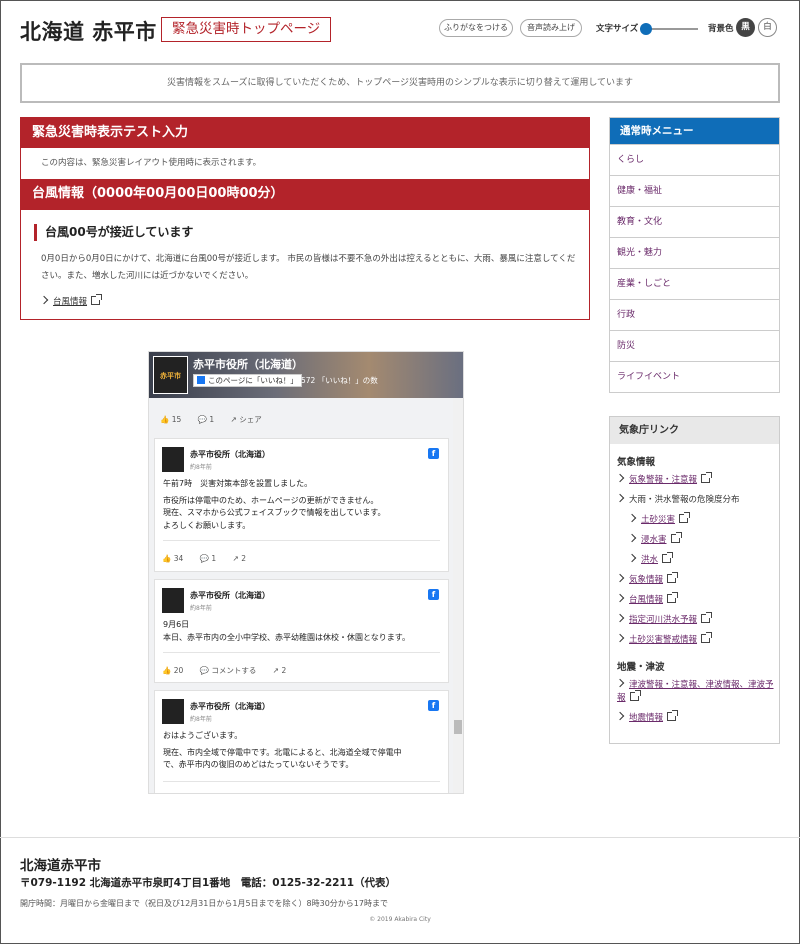 This screenshot has height=944, width=800. I want to click on facebook-like-button: このページに「いいね！」, so click(247, 380).